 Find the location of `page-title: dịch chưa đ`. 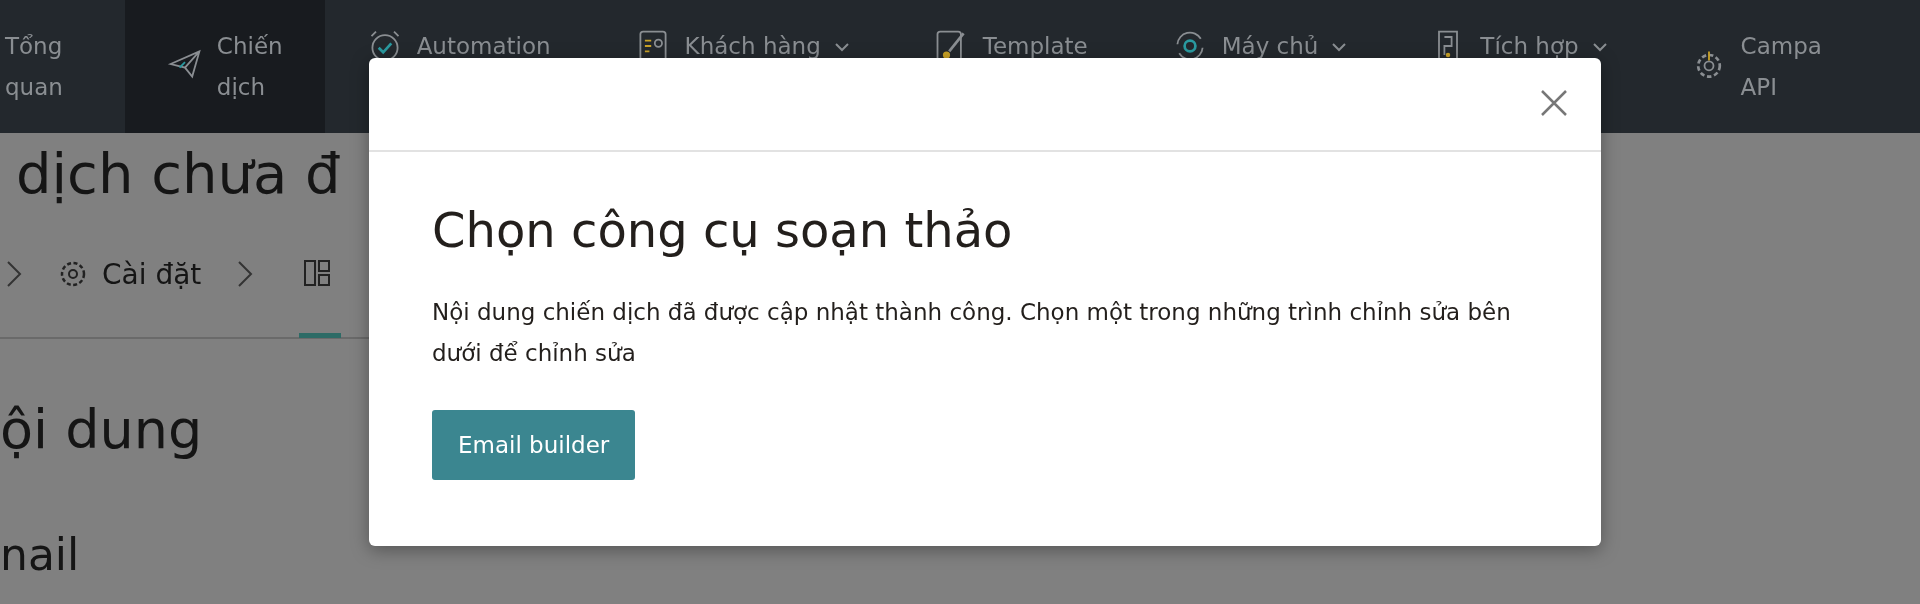

page-title: dịch chưa đ is located at coordinates (179, 174).